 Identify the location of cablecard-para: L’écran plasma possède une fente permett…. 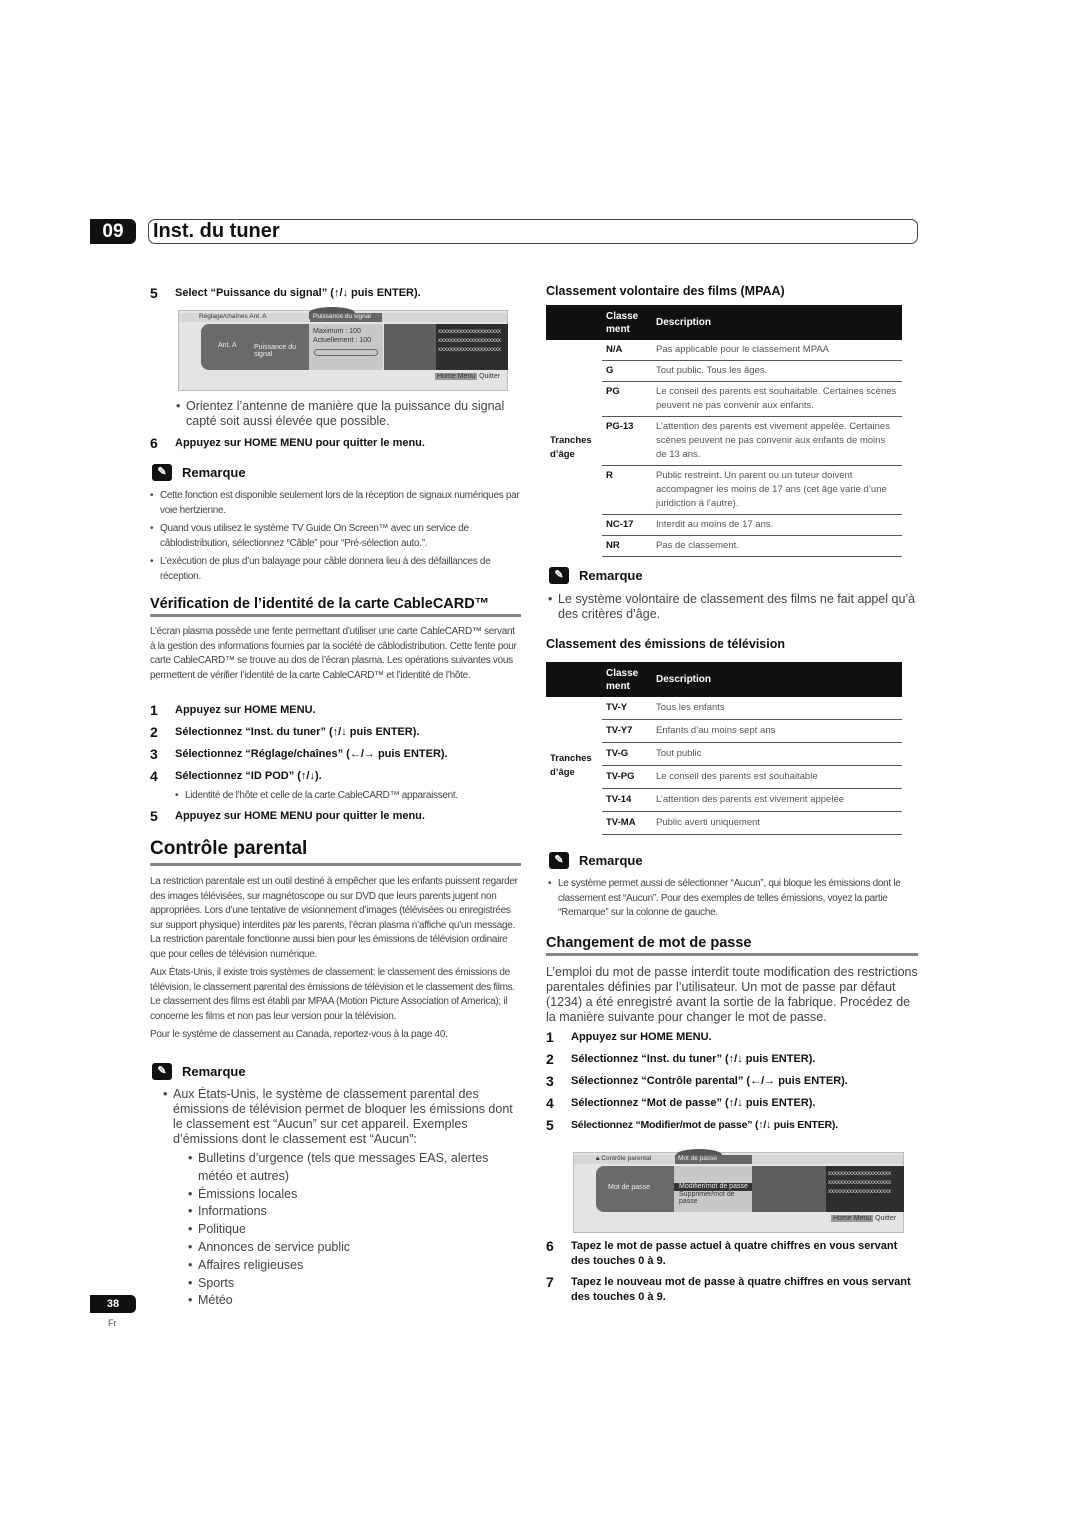
(333, 653).